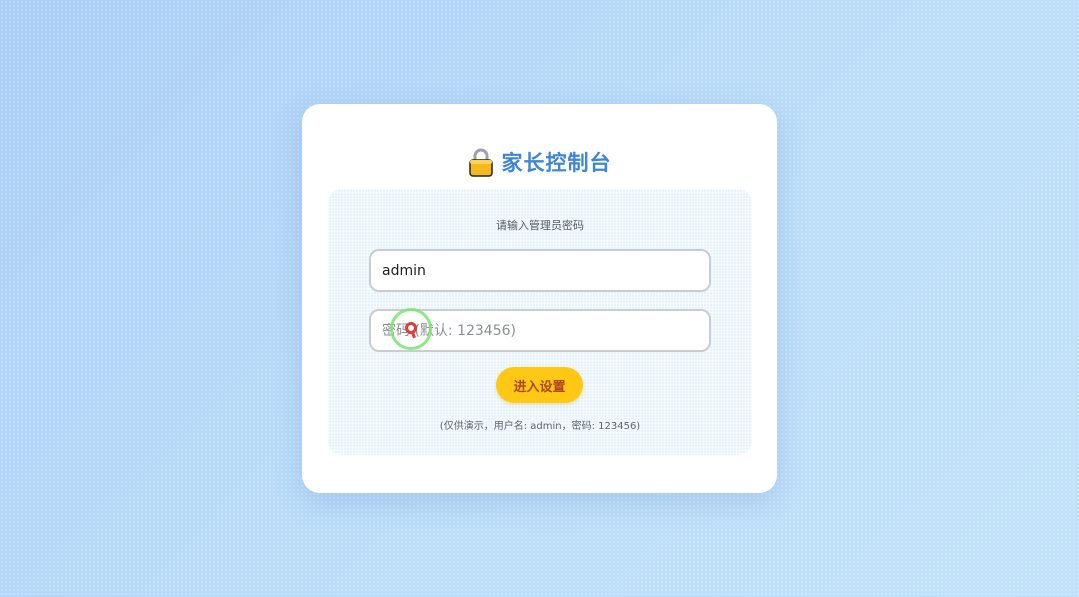 Image resolution: width=1079 pixels, height=597 pixels. What do you see at coordinates (556, 163) in the screenshot?
I see `page-title: 家长控制台` at bounding box center [556, 163].